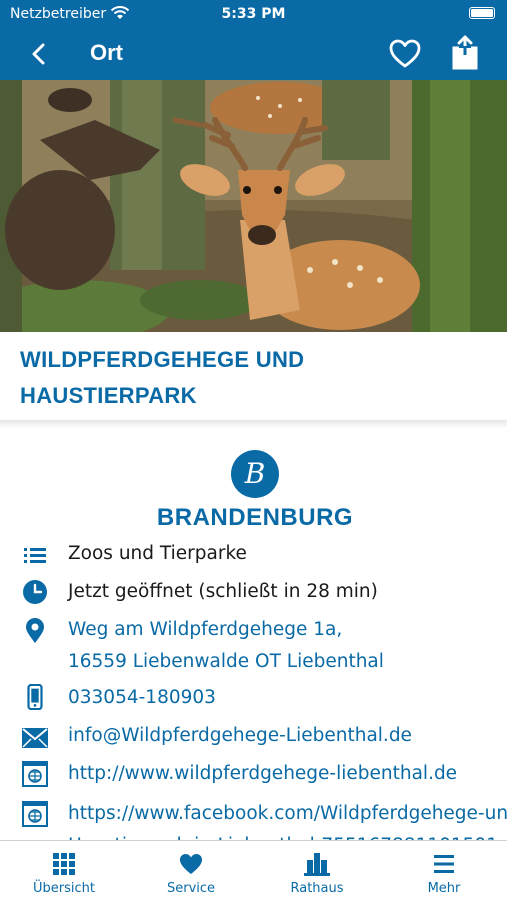 The width and height of the screenshot is (507, 901). I want to click on clock: 5:33 PM, so click(253, 14).